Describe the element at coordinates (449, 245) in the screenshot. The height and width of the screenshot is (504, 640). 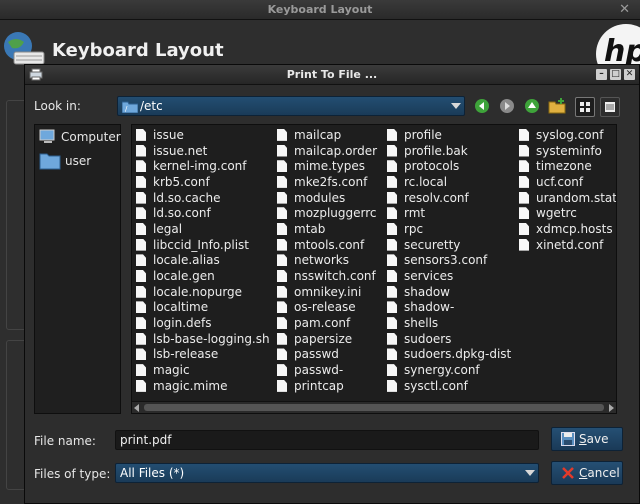
I see `file-item: securetty` at that location.